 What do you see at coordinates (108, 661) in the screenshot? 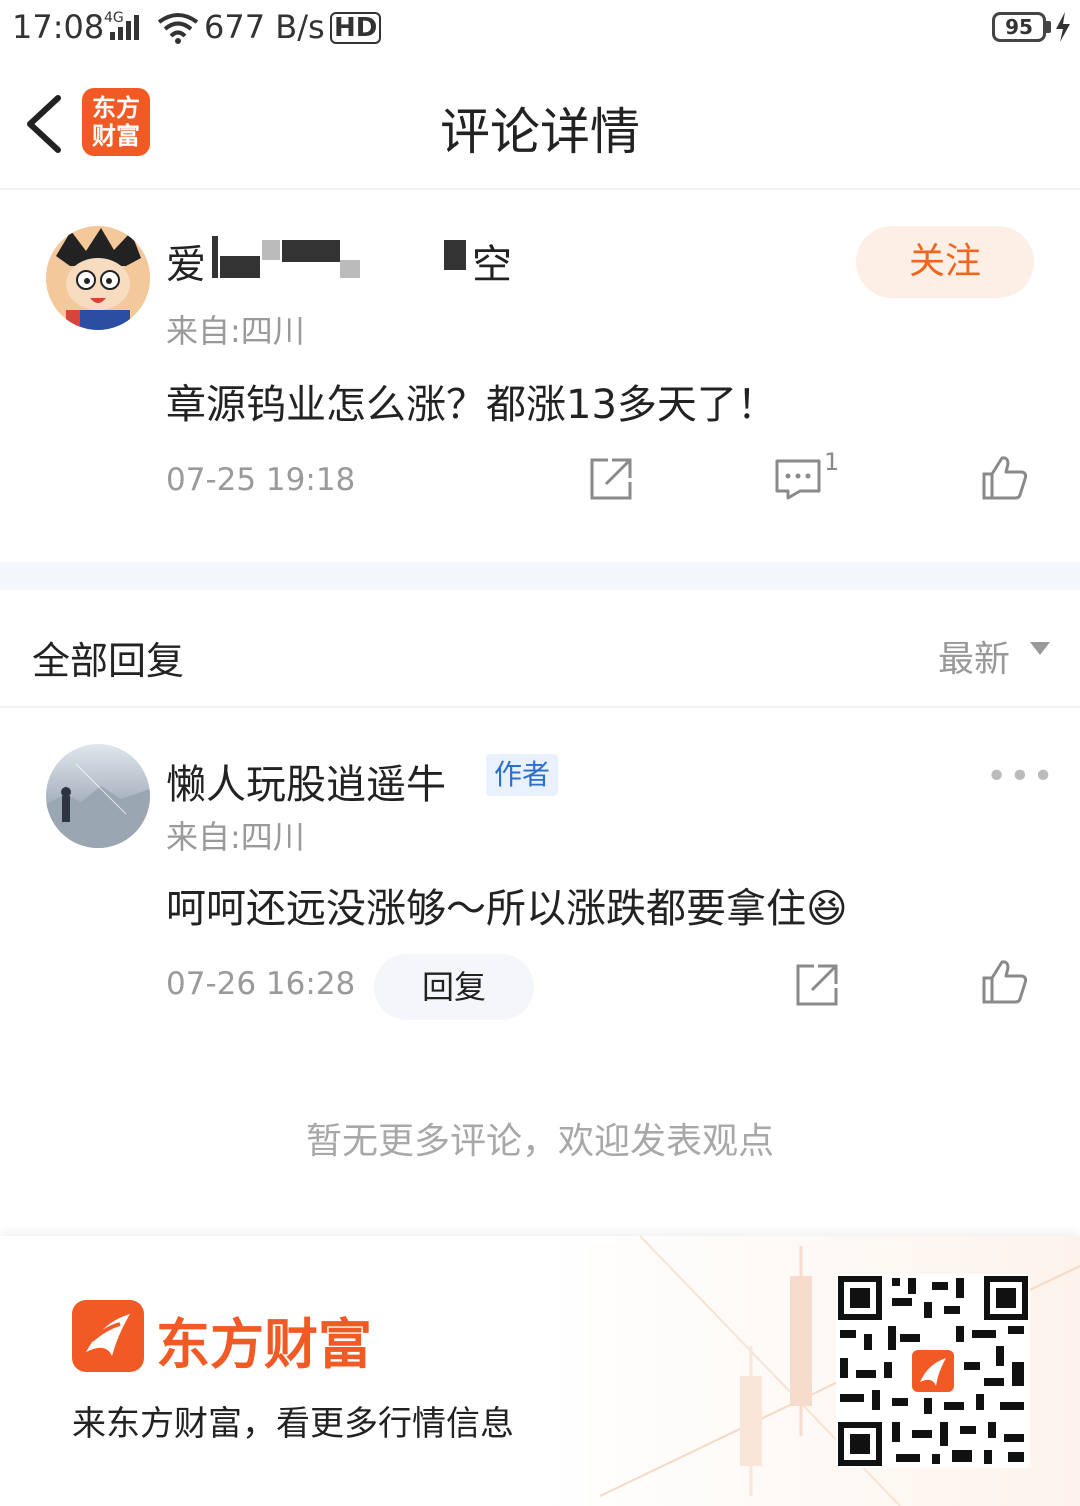
I see `replies-section-title: 全部回复` at bounding box center [108, 661].